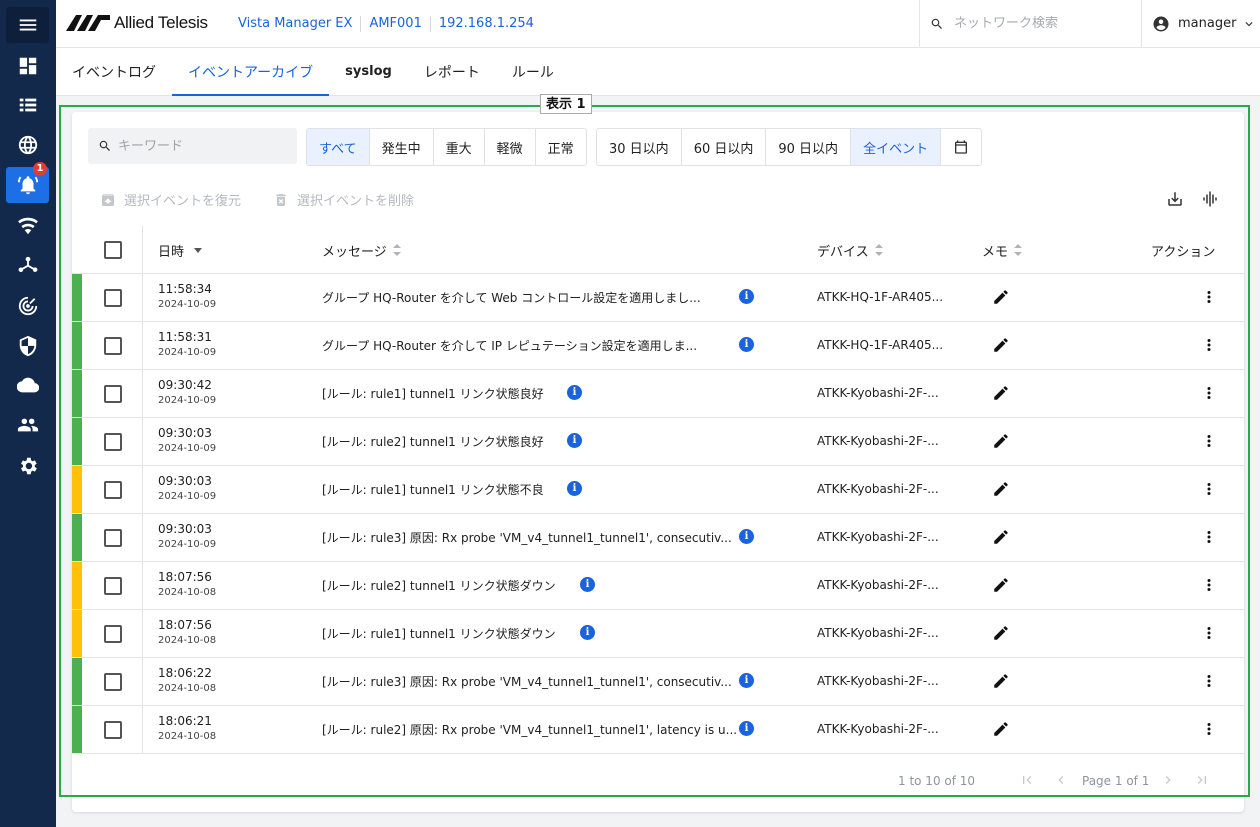  I want to click on sidebar-item-cloud, so click(27, 385).